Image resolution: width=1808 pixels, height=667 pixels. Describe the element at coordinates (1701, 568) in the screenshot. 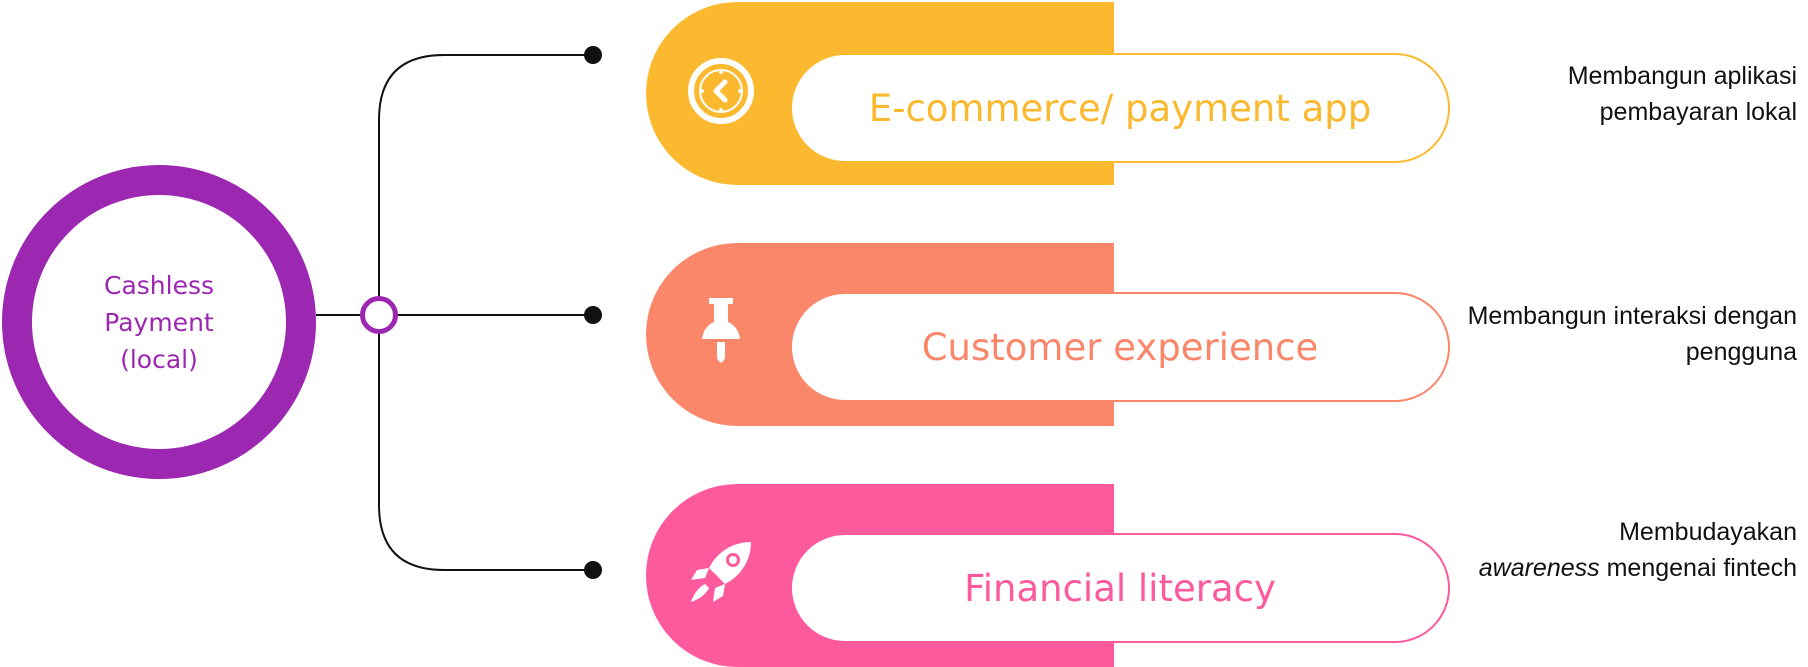

I see `description-text: mengenai fintech` at that location.